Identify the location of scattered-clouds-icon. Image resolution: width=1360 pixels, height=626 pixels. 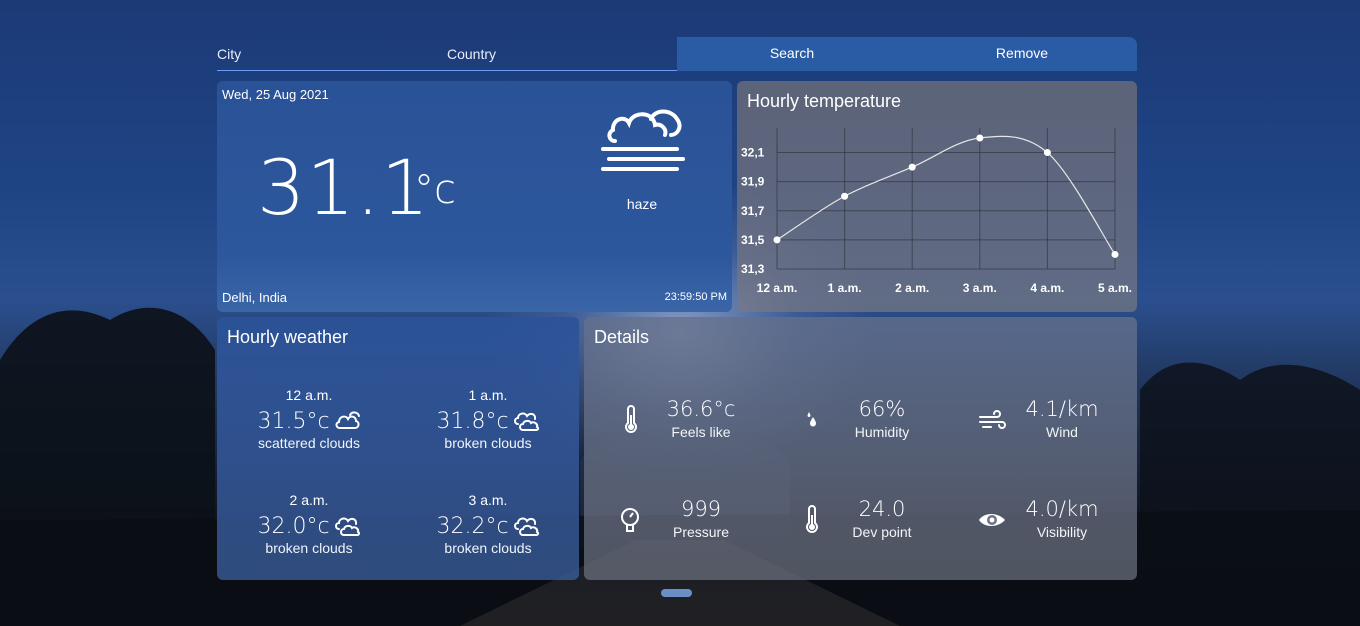
(347, 420).